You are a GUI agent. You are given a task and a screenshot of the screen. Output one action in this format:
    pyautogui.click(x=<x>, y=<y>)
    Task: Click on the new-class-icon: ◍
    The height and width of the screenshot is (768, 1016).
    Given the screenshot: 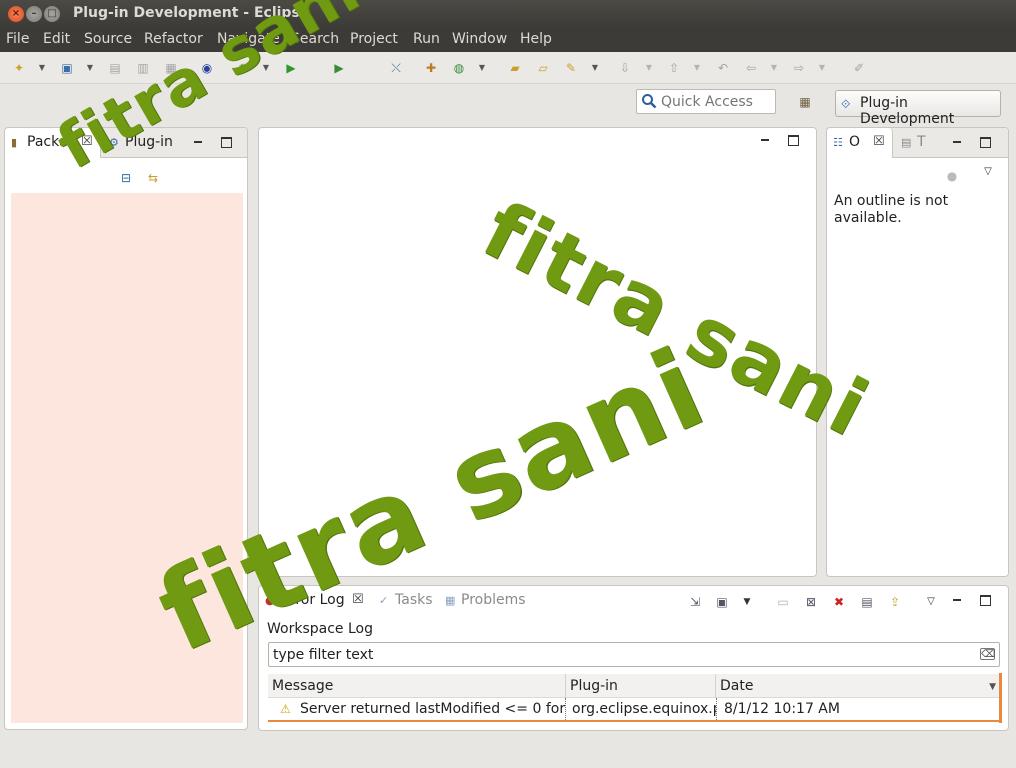 What is the action you would take?
    pyautogui.click(x=459, y=68)
    